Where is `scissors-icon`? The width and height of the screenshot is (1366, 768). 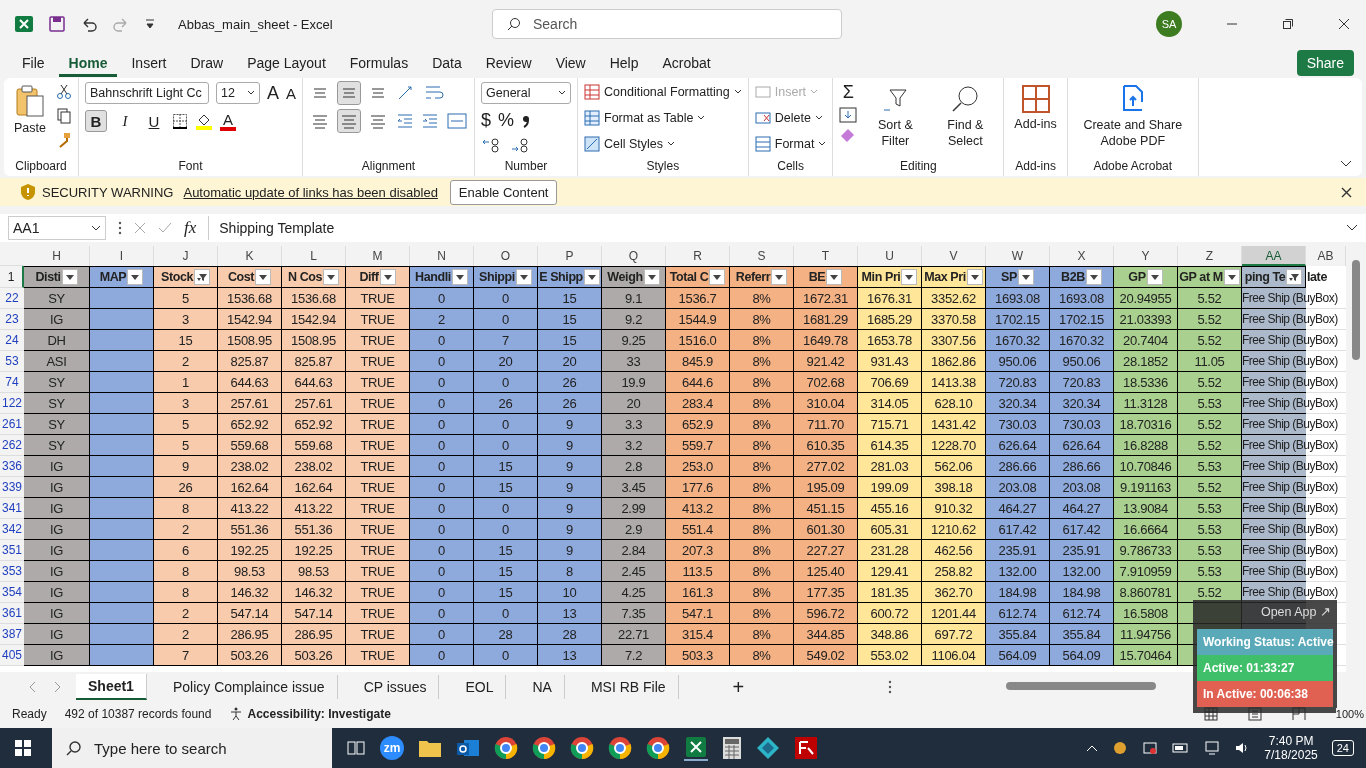
scissors-icon is located at coordinates (63, 92).